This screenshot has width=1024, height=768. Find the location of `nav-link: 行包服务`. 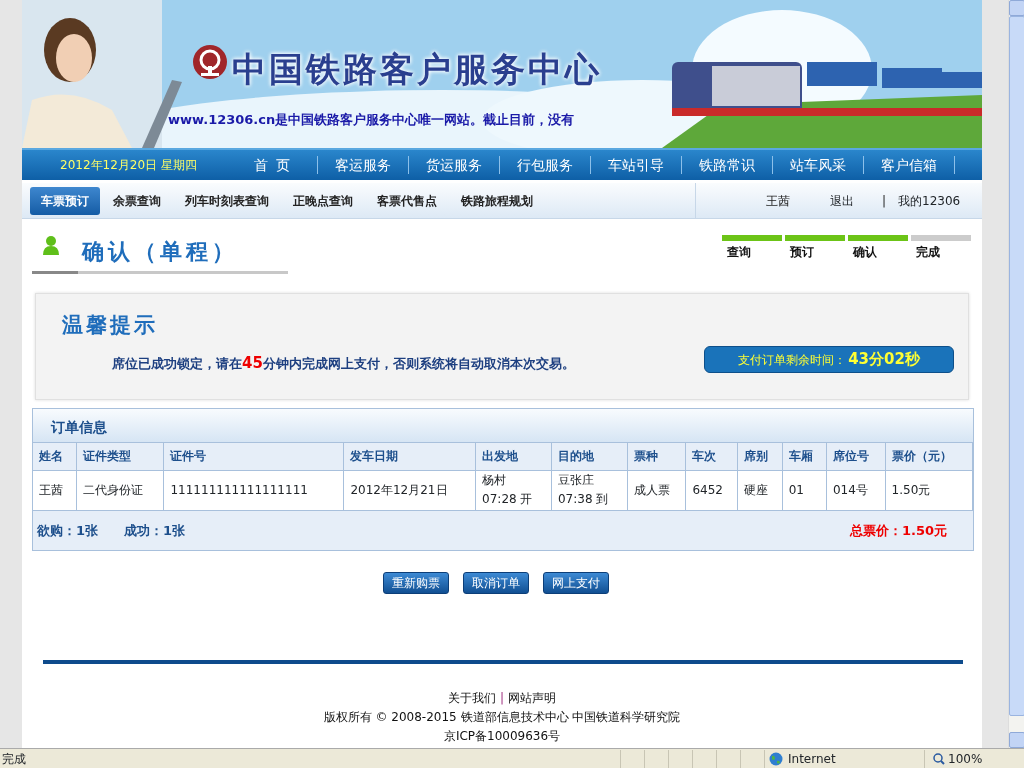

nav-link: 行包服务 is located at coordinates (545, 165).